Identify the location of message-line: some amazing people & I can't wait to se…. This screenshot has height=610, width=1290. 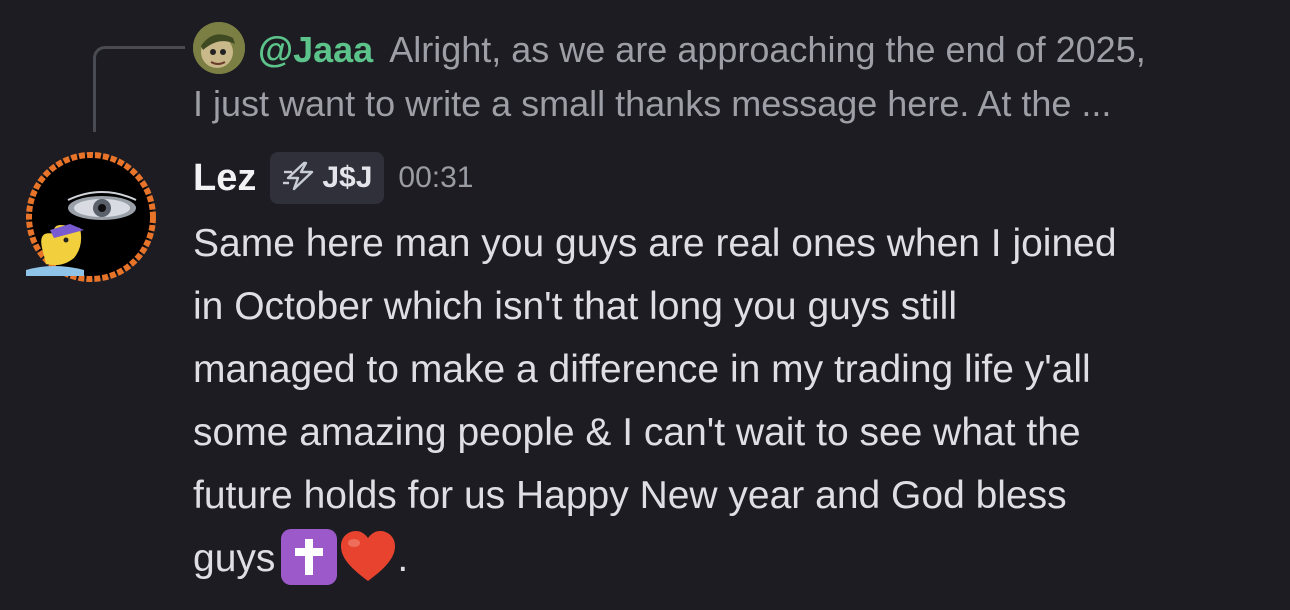
(637, 432).